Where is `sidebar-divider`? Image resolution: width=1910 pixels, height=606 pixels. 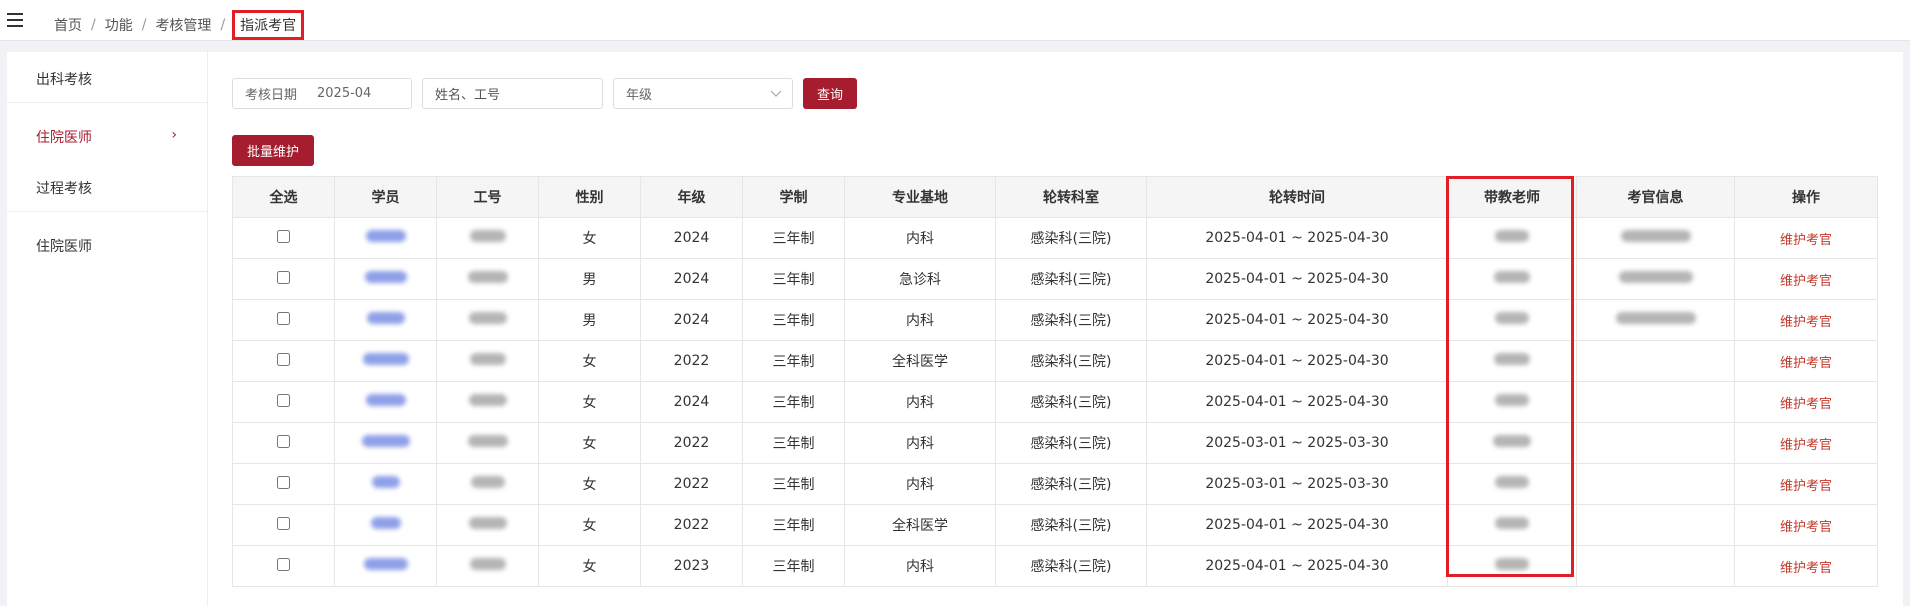
sidebar-divider is located at coordinates (107, 211).